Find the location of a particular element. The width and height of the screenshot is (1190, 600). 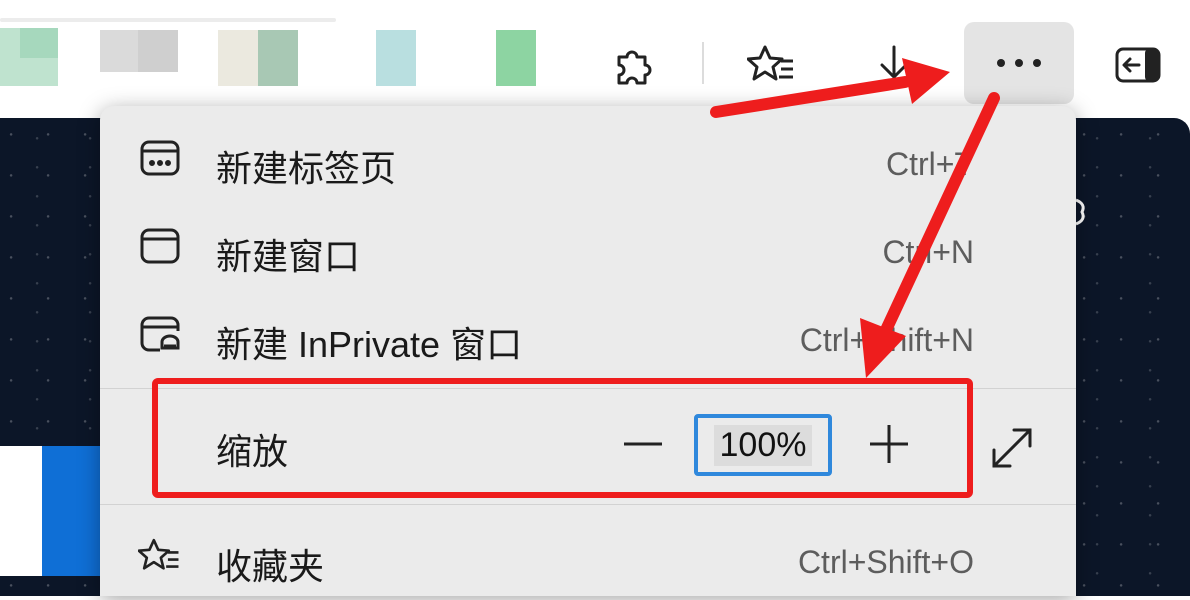

downloads-icon is located at coordinates (894, 65).